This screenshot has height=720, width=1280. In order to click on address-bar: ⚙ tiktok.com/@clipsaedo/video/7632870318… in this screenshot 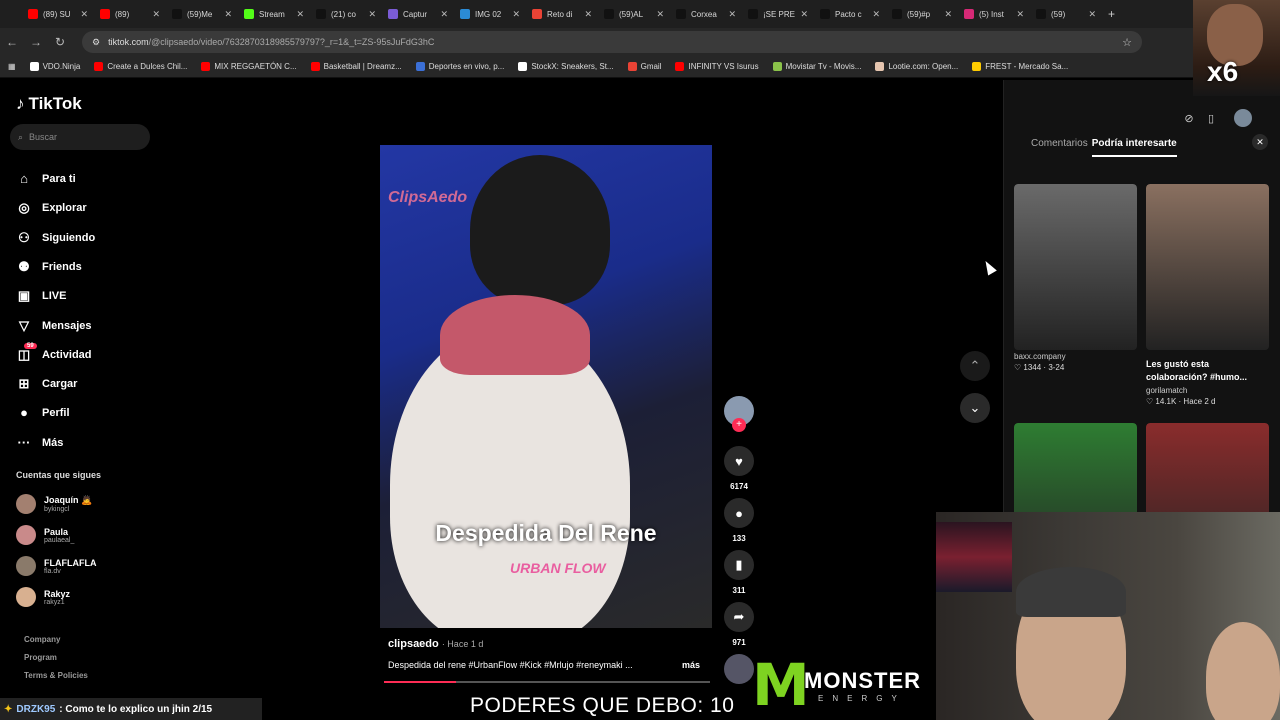, I will do `click(612, 42)`.